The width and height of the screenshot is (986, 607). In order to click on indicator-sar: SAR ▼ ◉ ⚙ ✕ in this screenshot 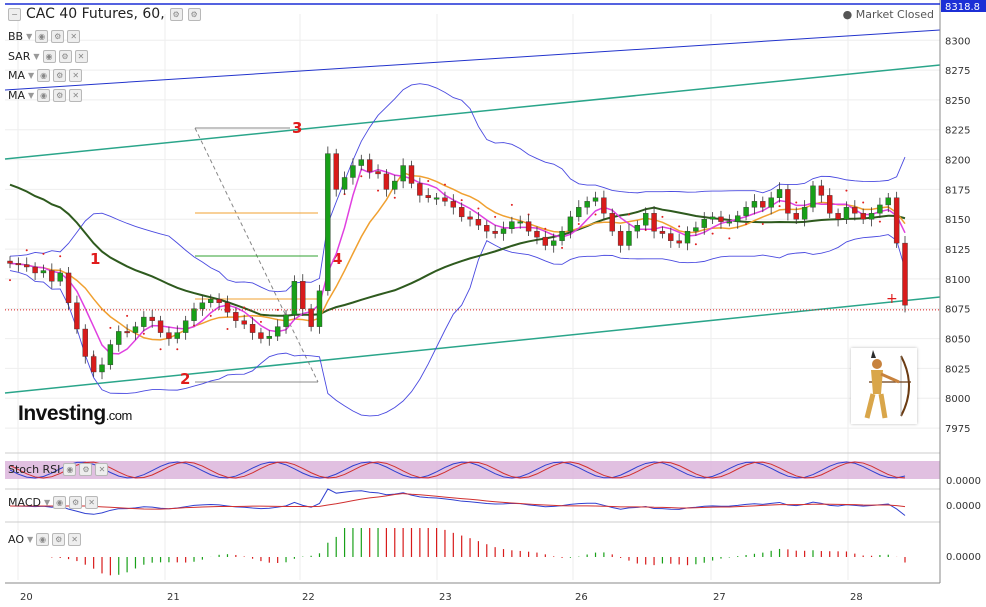, I will do `click(48, 56)`.